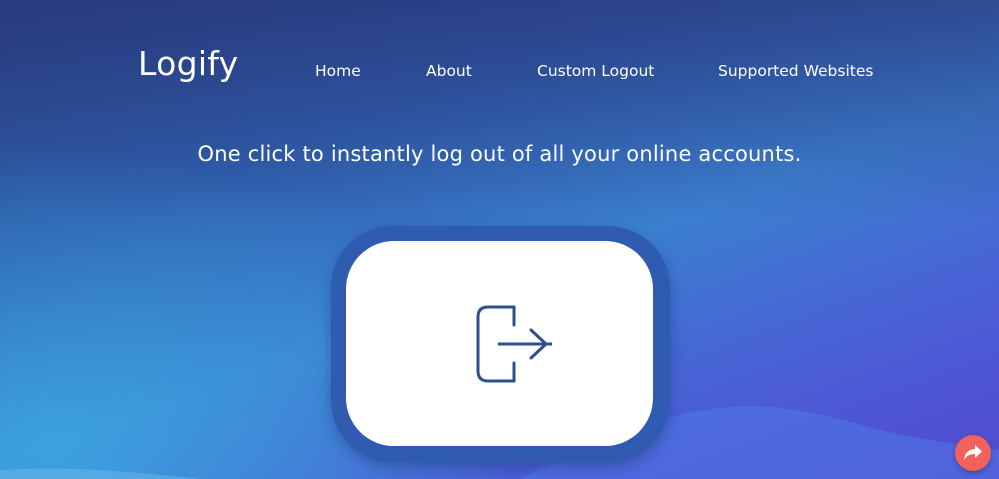 The width and height of the screenshot is (999, 479). What do you see at coordinates (595, 71) in the screenshot?
I see `nav-custom-logout-link: Custom Logout` at bounding box center [595, 71].